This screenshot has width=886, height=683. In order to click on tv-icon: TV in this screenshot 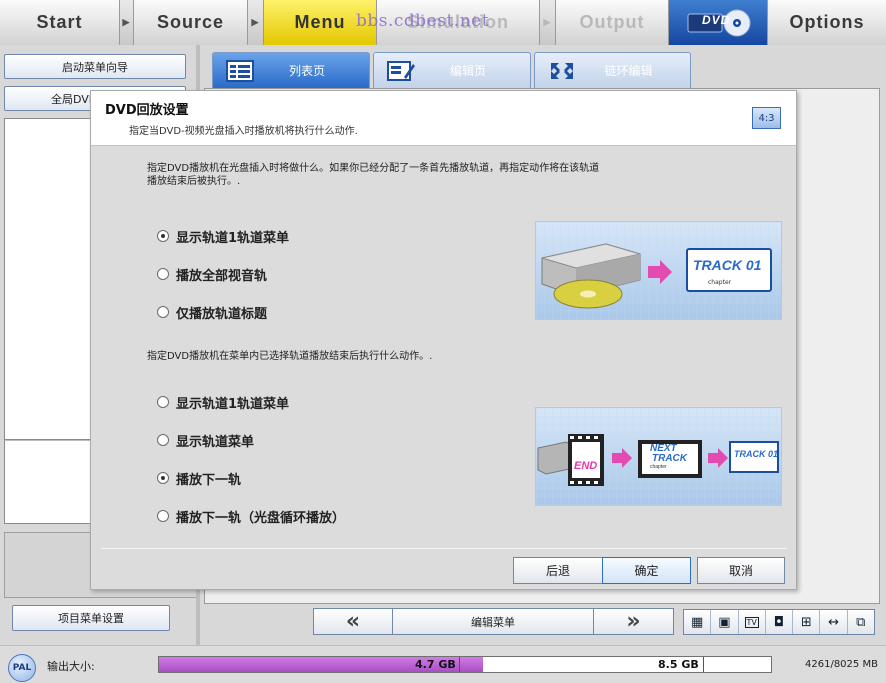, I will do `click(751, 622)`.